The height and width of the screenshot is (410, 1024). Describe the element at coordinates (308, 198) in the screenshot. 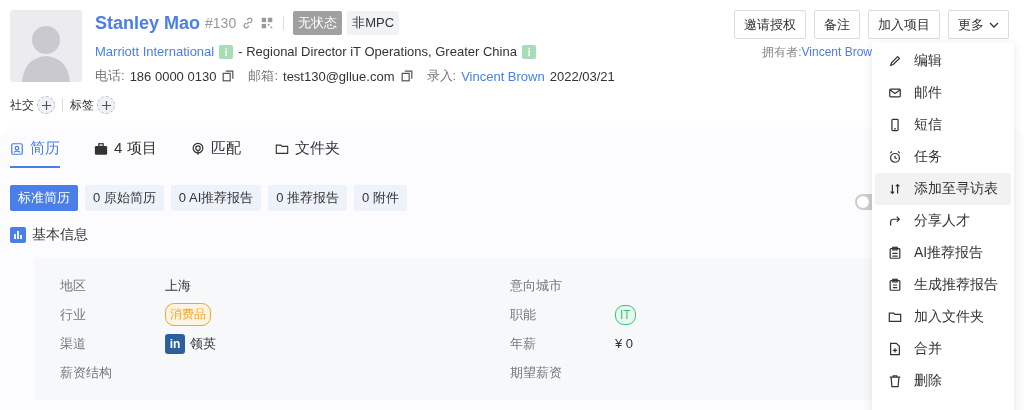

I see `resume-tab: 0 推荐报告` at that location.